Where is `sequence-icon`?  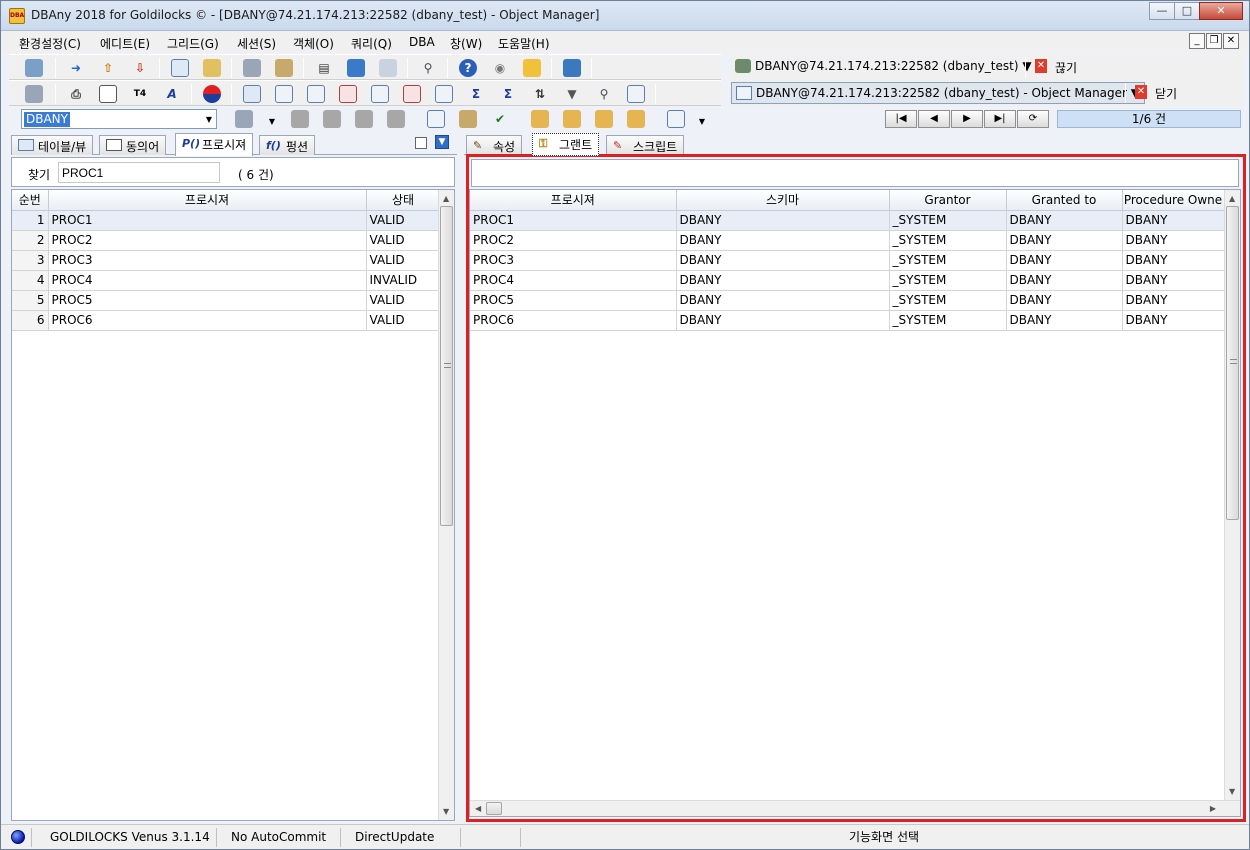 sequence-icon is located at coordinates (380, 94).